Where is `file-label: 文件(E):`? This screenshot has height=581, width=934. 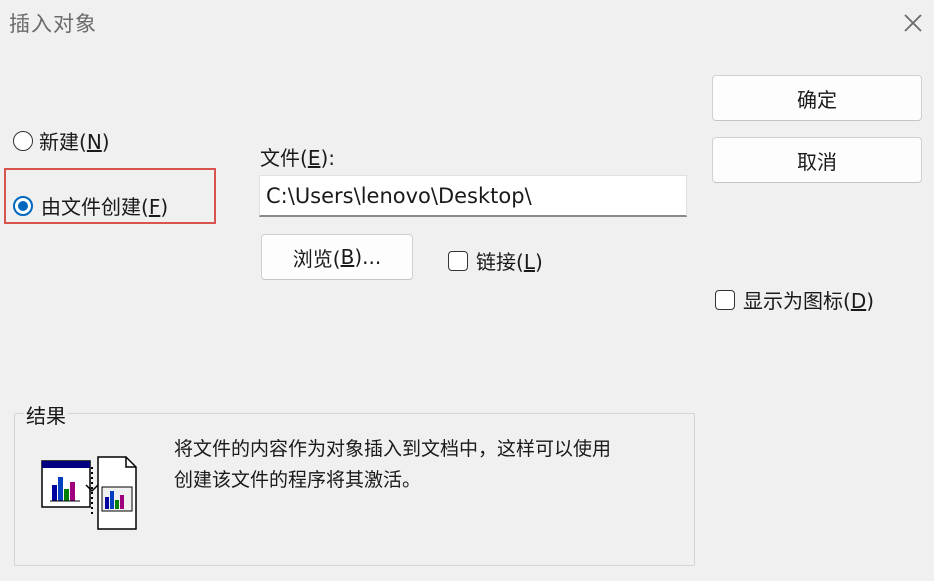 file-label: 文件(E): is located at coordinates (297, 158).